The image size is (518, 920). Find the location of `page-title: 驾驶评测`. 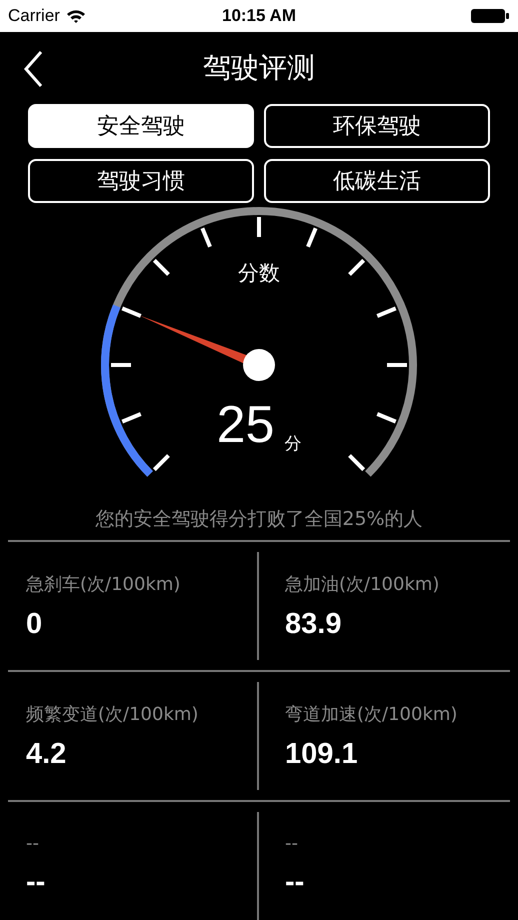

page-title: 驾驶评测 is located at coordinates (259, 68).